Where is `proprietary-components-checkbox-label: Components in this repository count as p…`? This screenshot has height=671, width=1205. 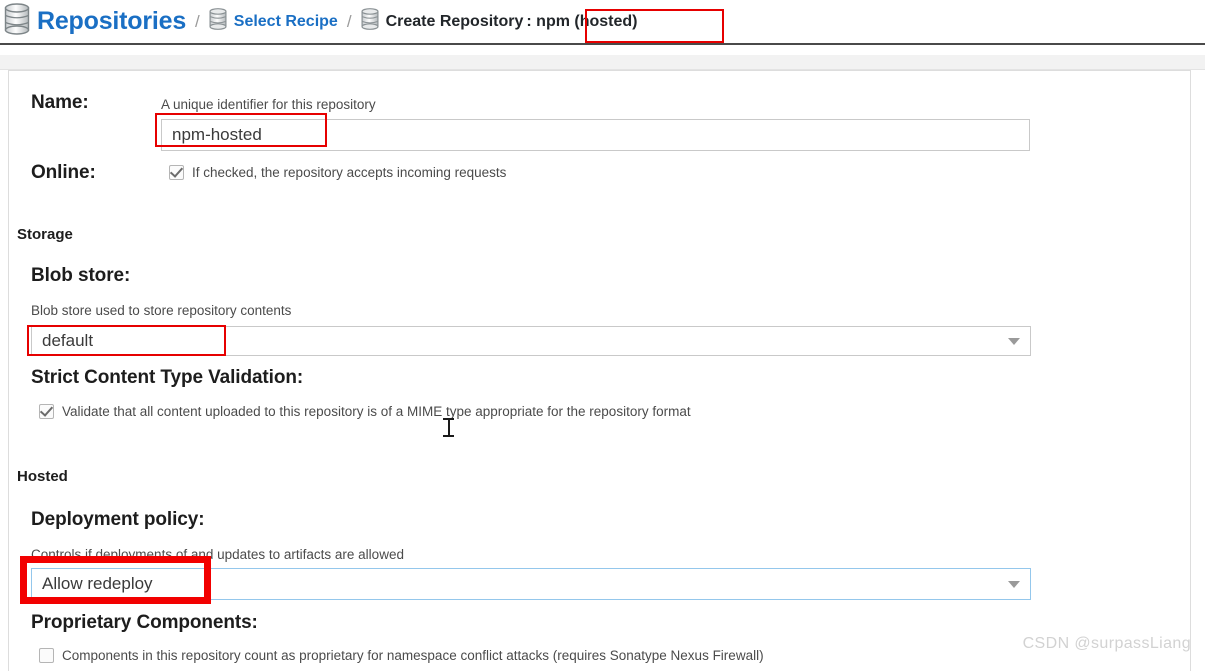
proprietary-components-checkbox-label: Components in this repository count as p… is located at coordinates (413, 655).